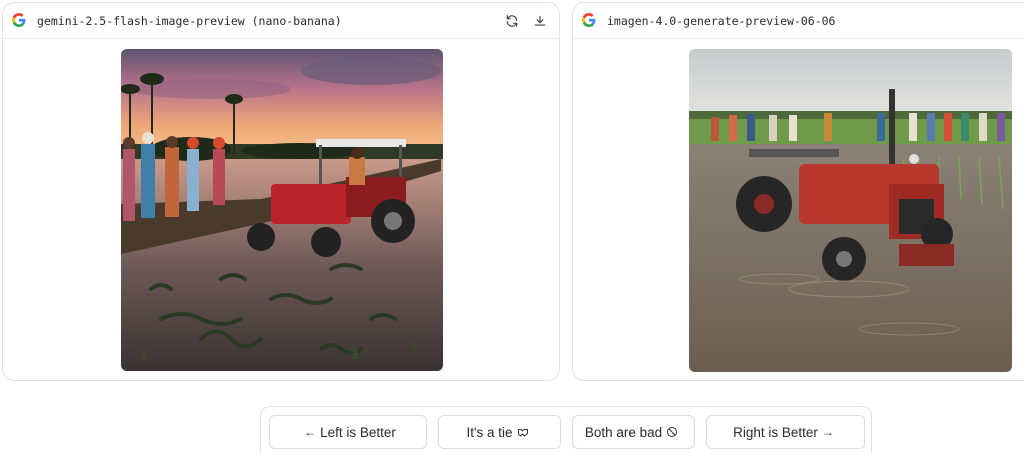 The width and height of the screenshot is (1024, 453). What do you see at coordinates (310, 432) in the screenshot?
I see `arrow-left-icon: ←` at bounding box center [310, 432].